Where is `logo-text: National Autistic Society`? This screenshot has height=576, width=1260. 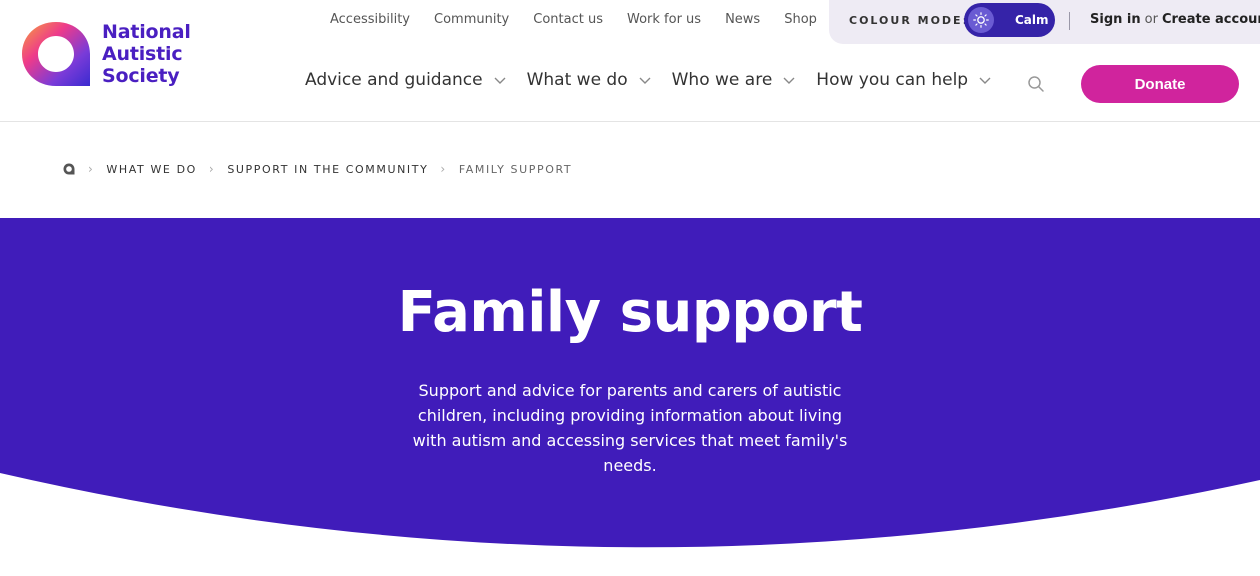
logo-text: National Autistic Society is located at coordinates (146, 54).